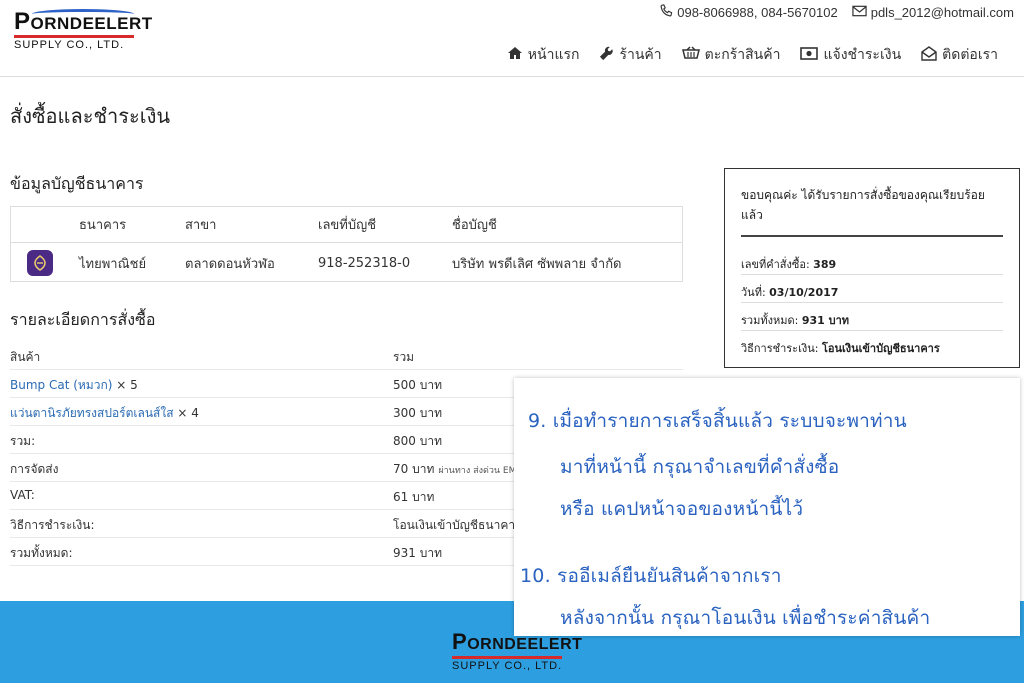 The height and width of the screenshot is (683, 1024). I want to click on nav-home: หน้าแรก, so click(543, 55).